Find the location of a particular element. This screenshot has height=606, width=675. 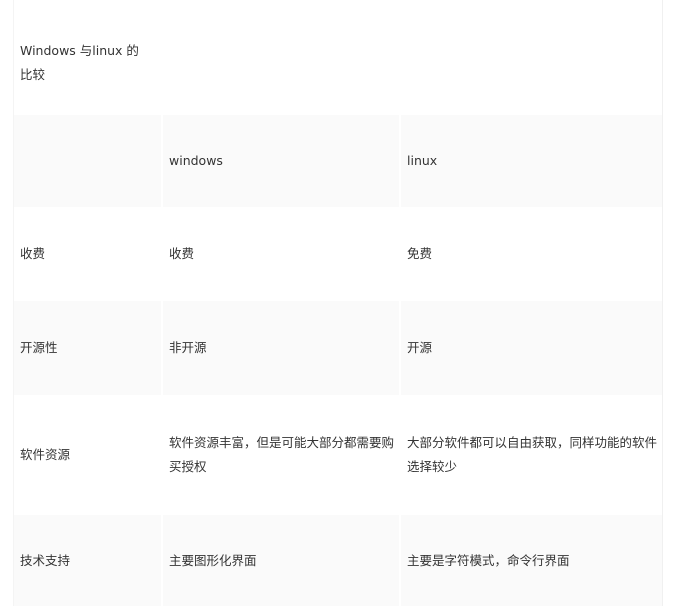

row-windows-cell: 软件资源丰富，但是可能大部分都需要购买授权 is located at coordinates (281, 455).